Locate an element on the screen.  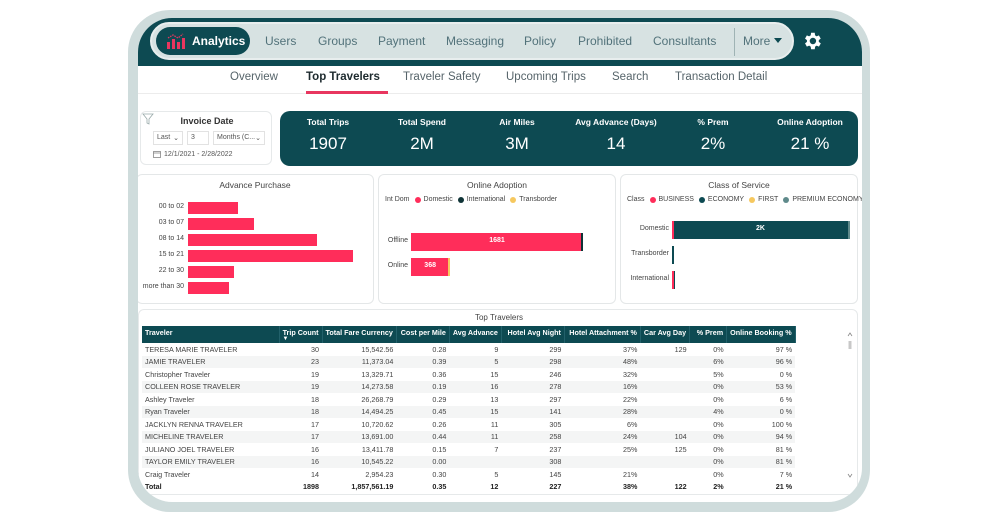
table-cell: Christopher Traveler is located at coordinates (178, 374).